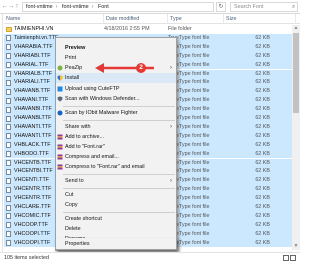 Image resolution: width=320 pixels, height=263 pixels. Describe the element at coordinates (32, 55) in the screenshot. I see `file-name: VHARIABI.TTF` at that location.